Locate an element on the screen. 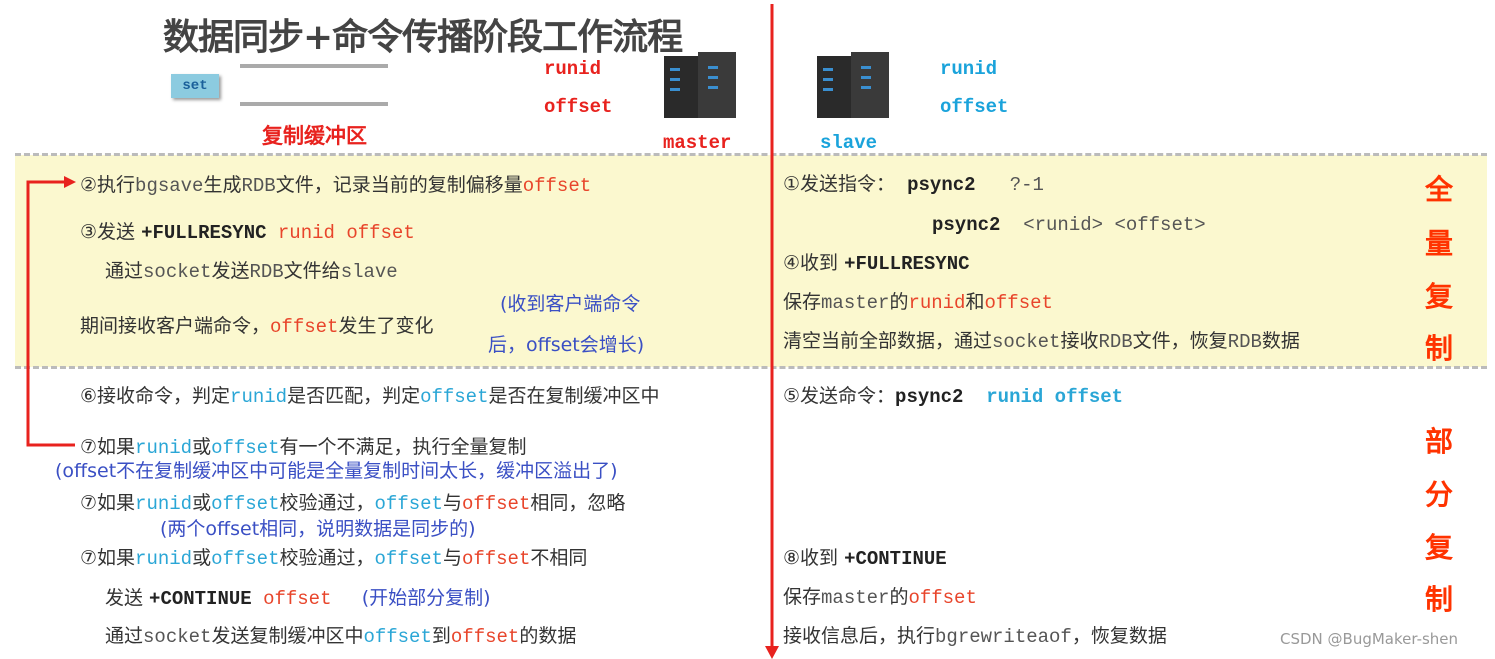 Image resolution: width=1495 pixels, height=659 pixels. text-segment: ③发送 is located at coordinates (111, 232).